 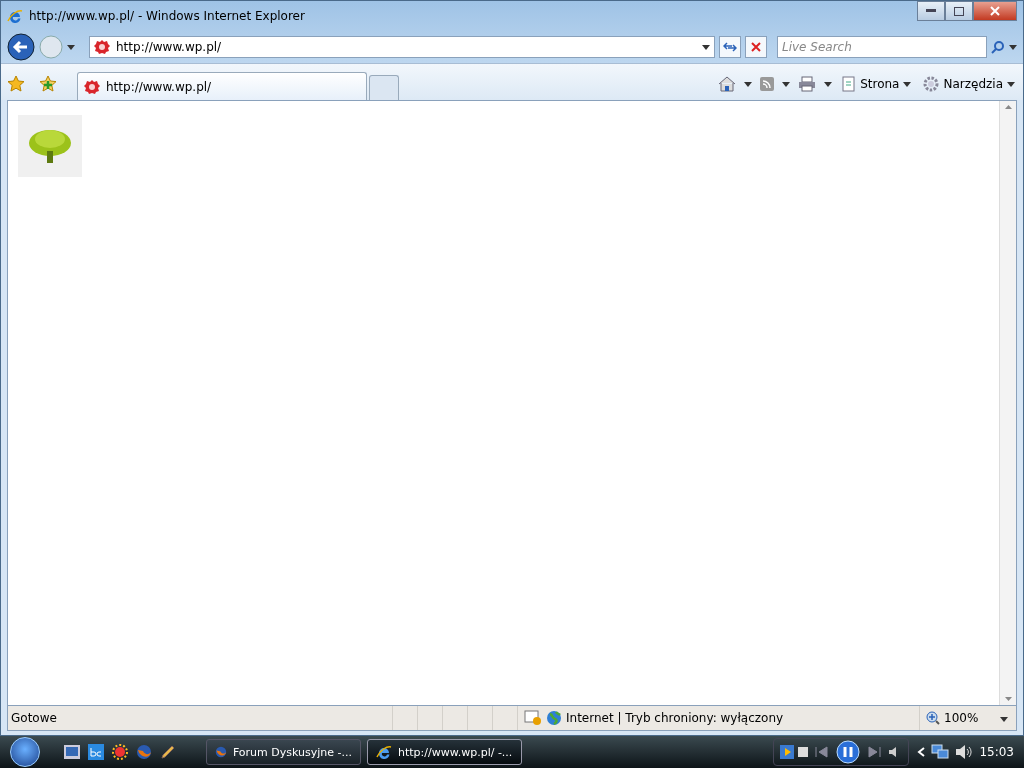 I want to click on stop-button, so click(x=756, y=47).